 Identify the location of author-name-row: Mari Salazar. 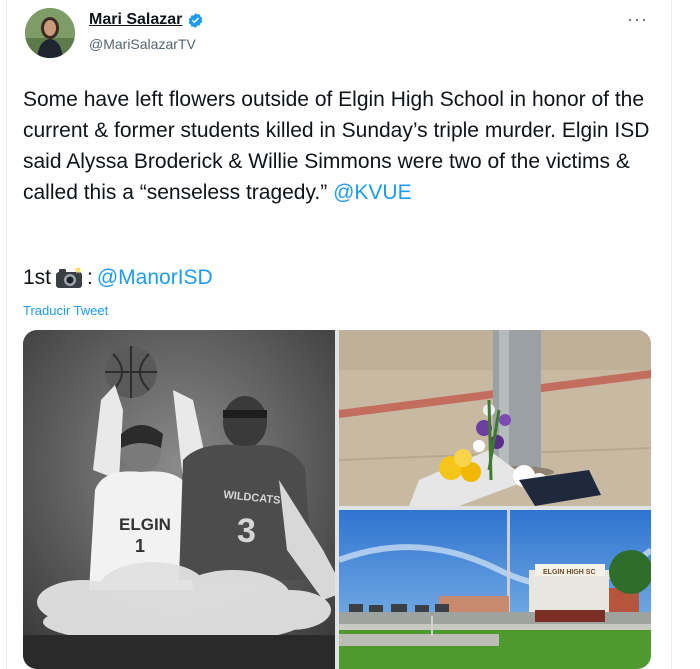
(146, 20).